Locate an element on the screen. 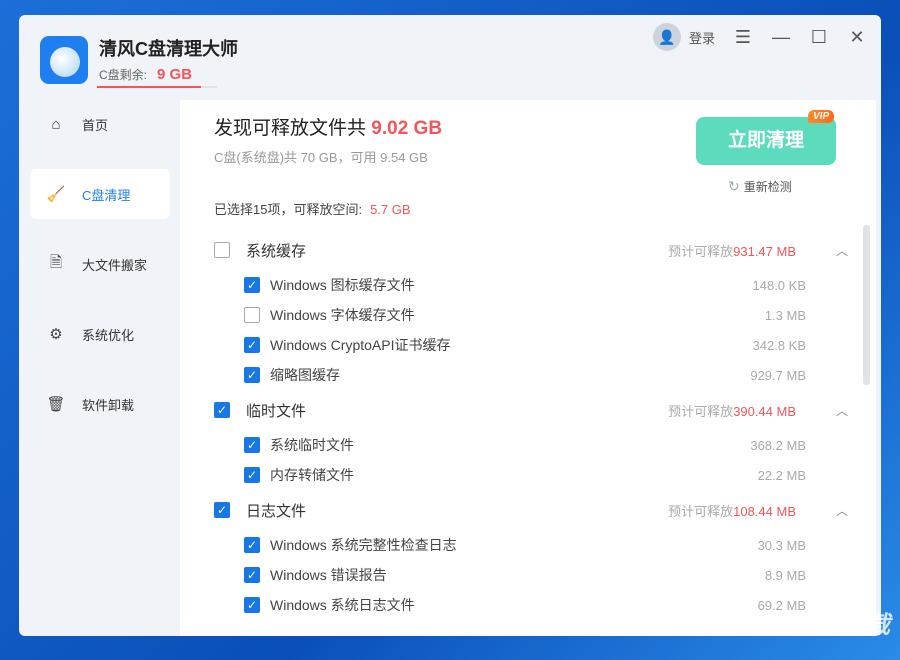 This screenshot has width=900, height=660. sidebar-item: 🧹 C盘清理 is located at coordinates (100, 194).